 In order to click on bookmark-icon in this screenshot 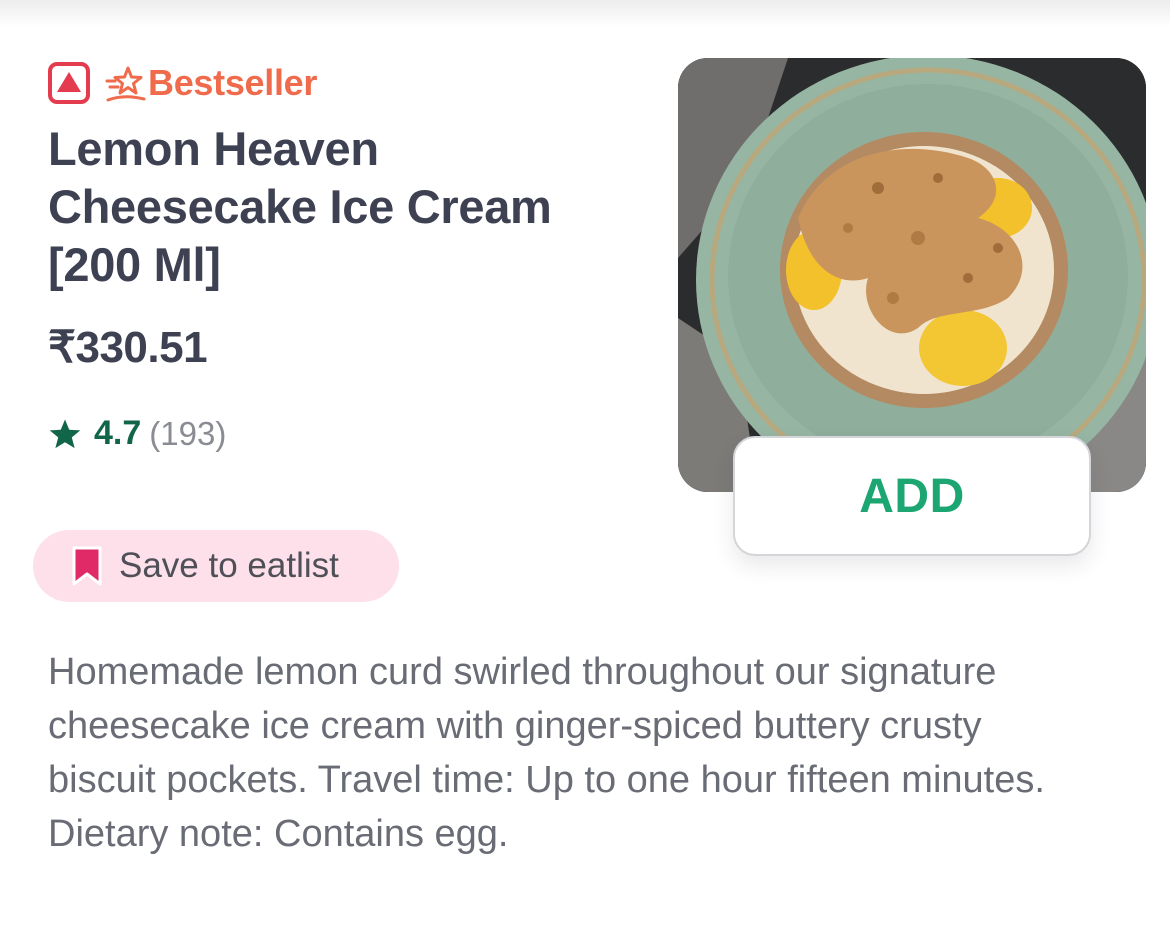, I will do `click(87, 566)`.